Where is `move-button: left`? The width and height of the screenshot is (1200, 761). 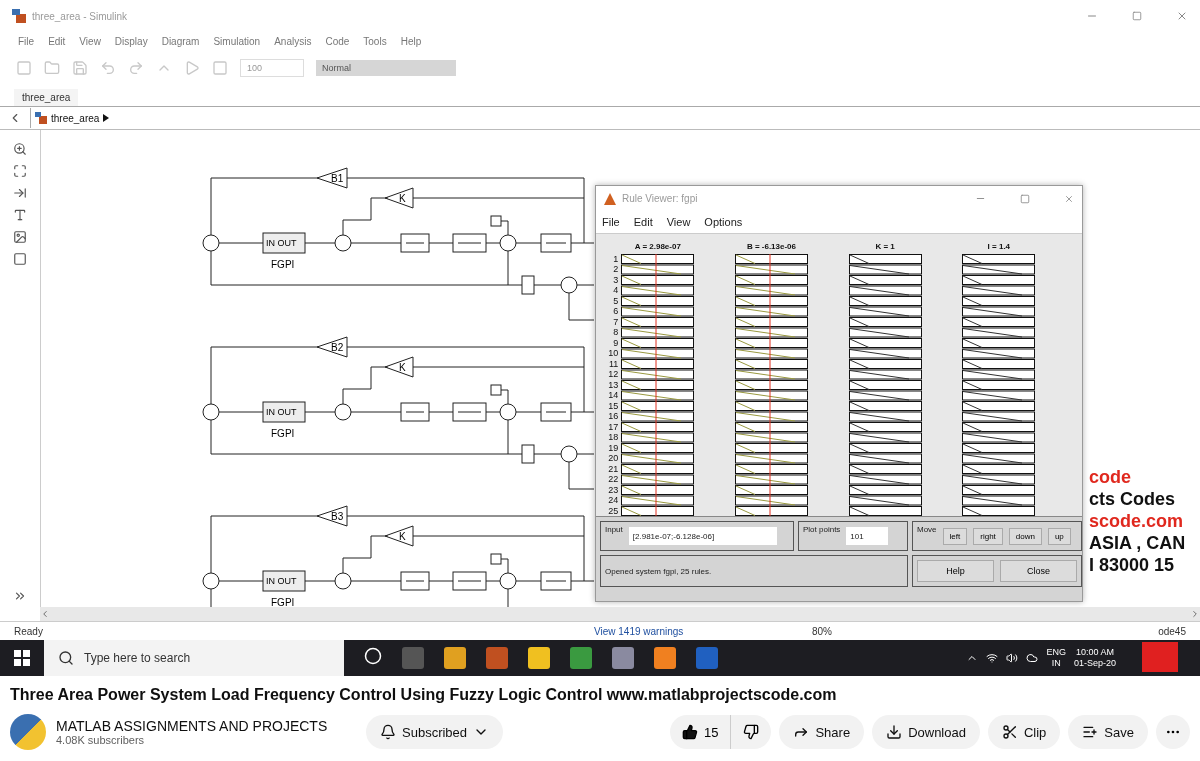
move-button: left is located at coordinates (955, 536).